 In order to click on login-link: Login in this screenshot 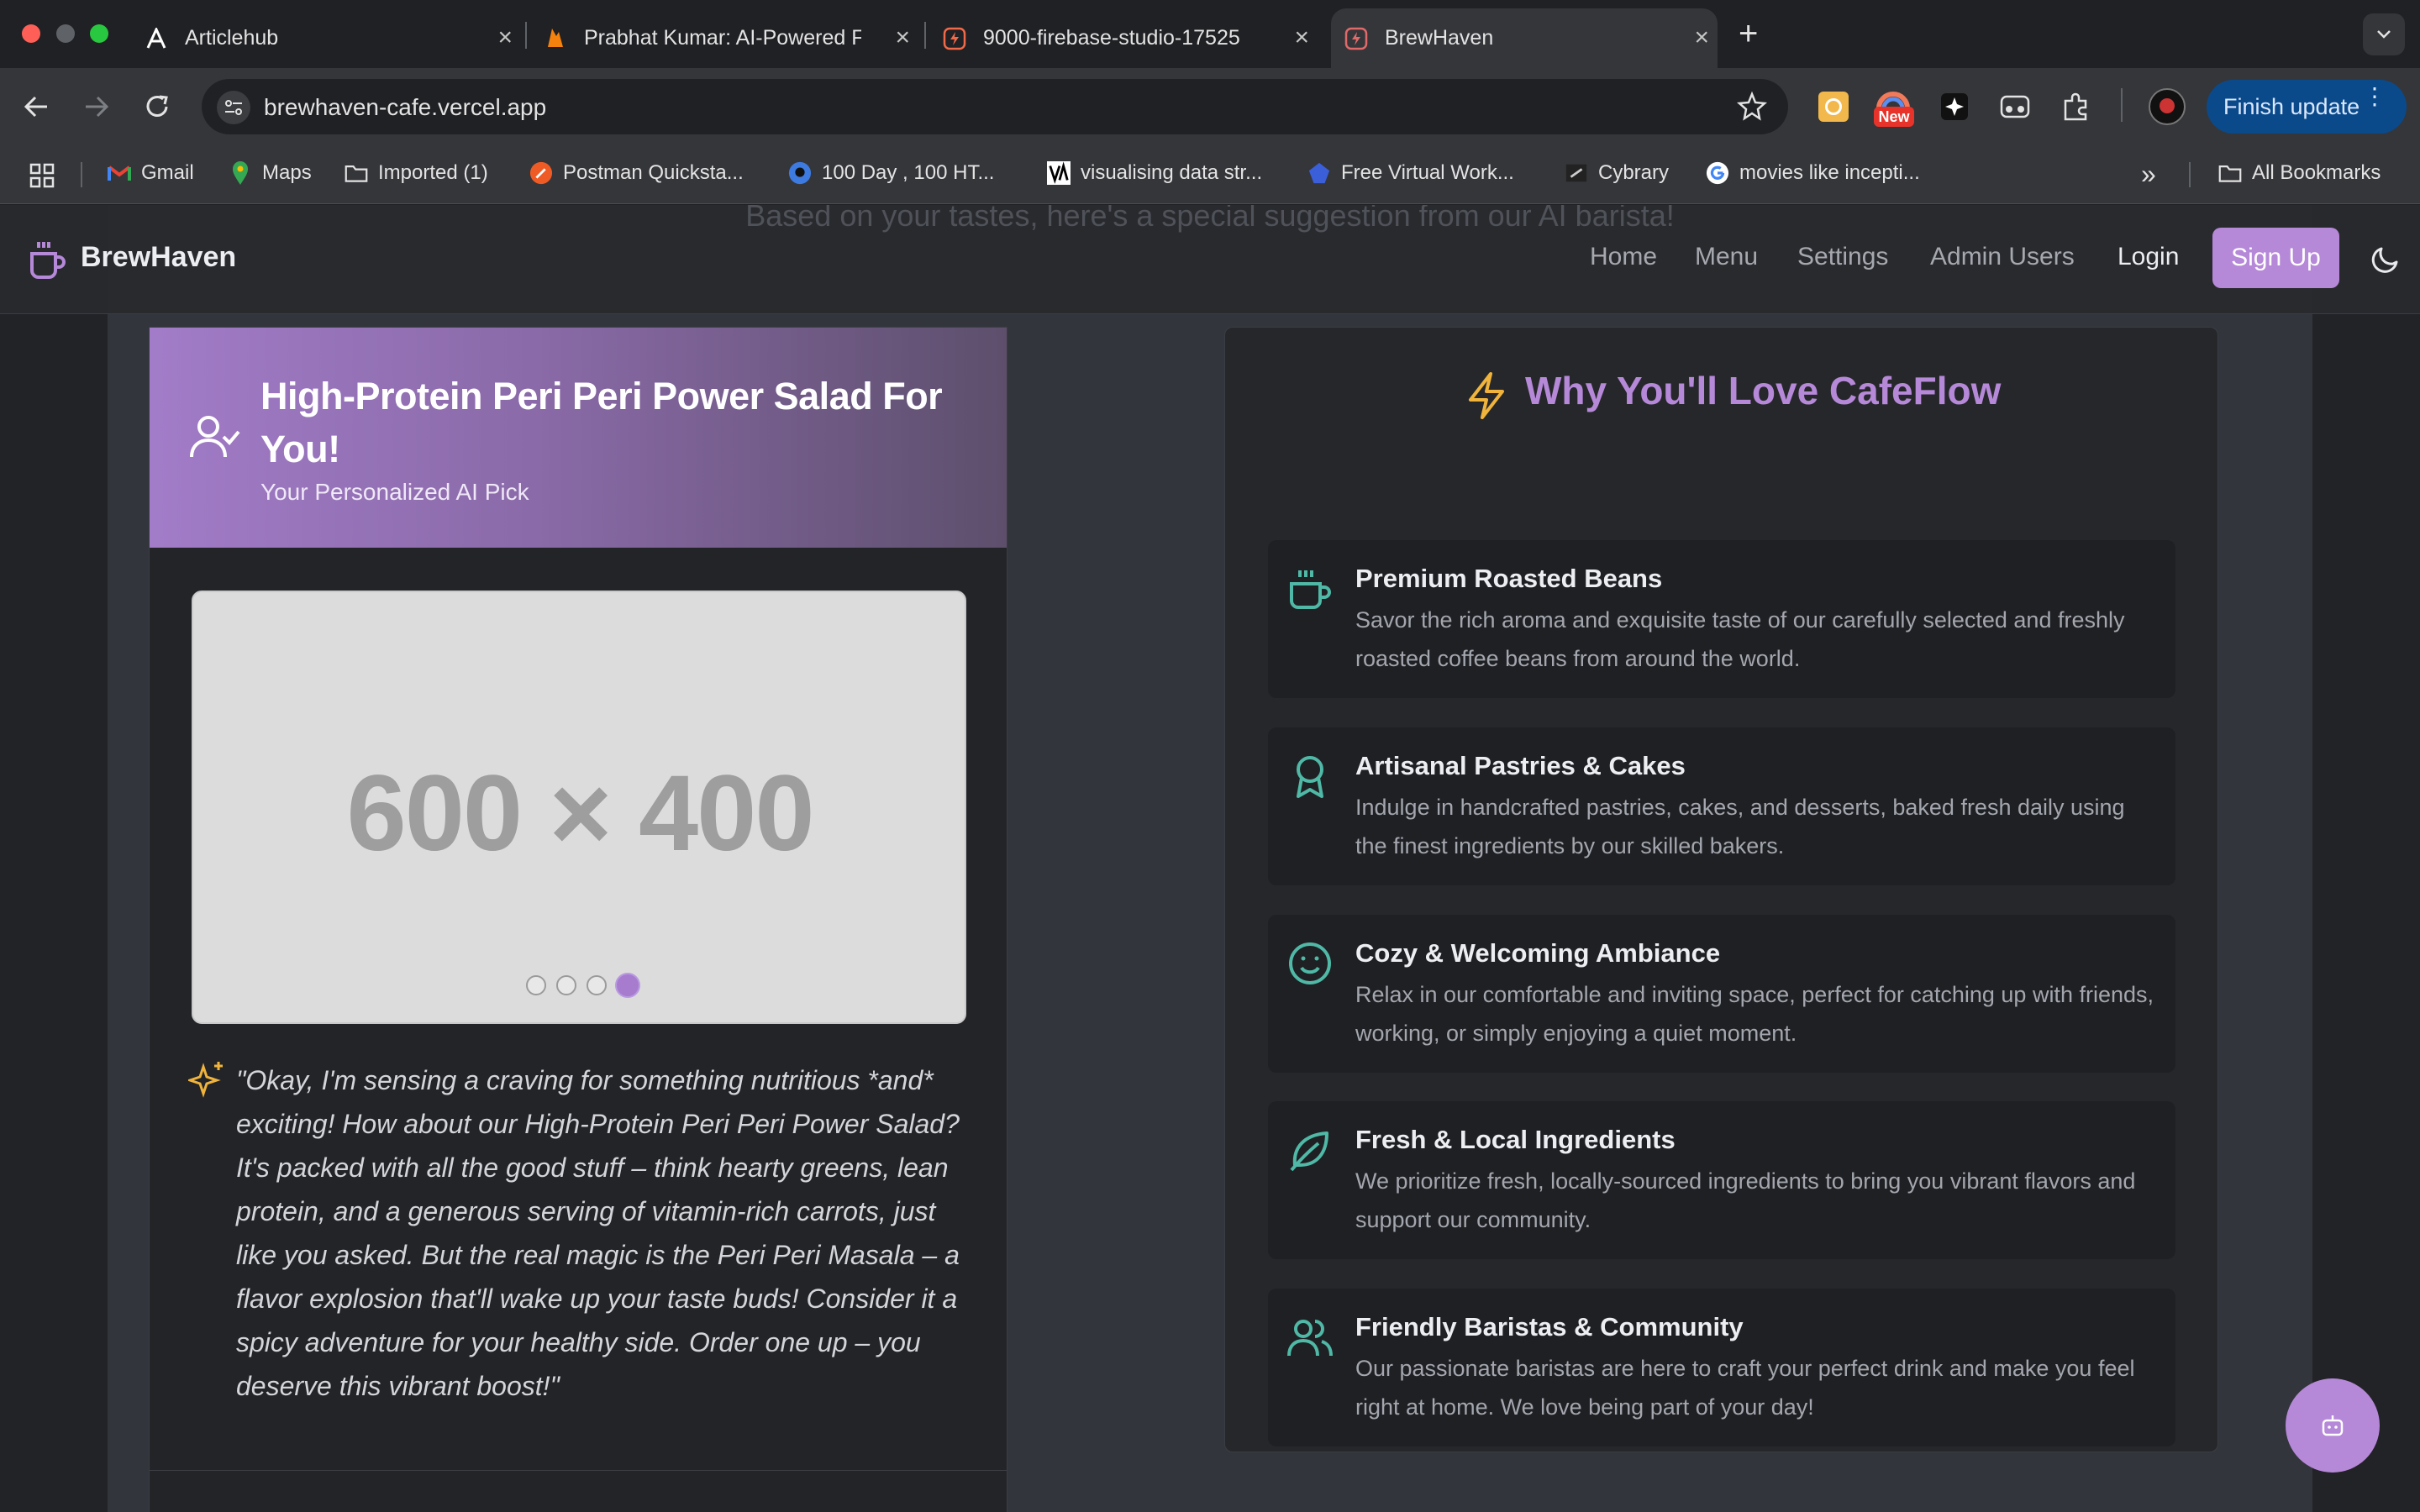, I will do `click(2148, 257)`.